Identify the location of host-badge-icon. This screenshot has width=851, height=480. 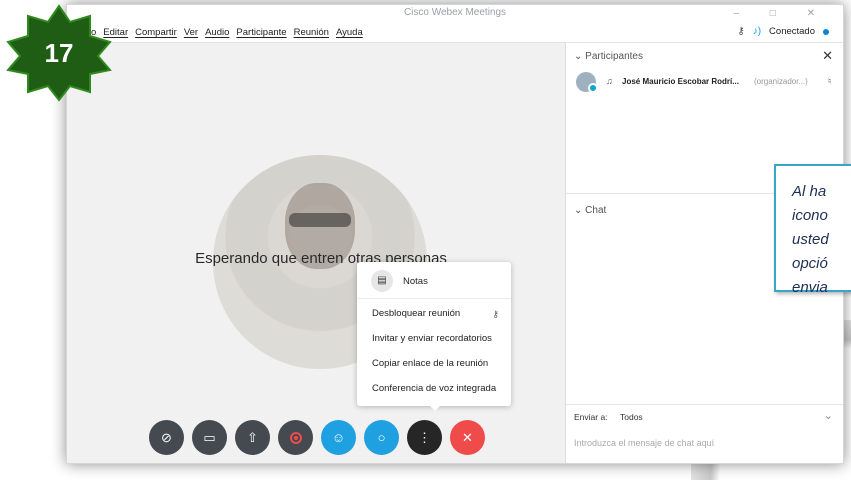
(593, 88).